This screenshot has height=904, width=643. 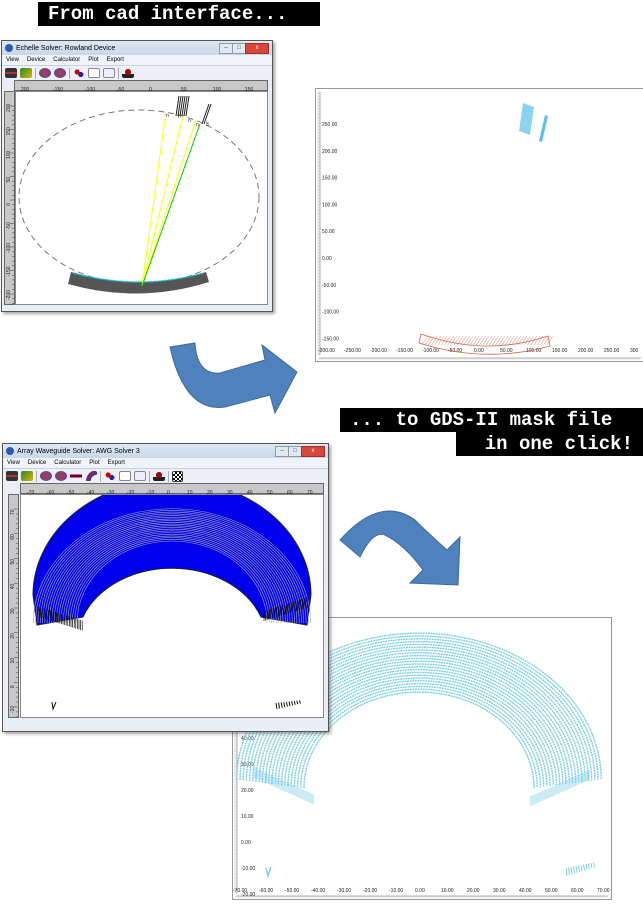 What do you see at coordinates (268, 872) in the screenshot?
I see `input-port` at bounding box center [268, 872].